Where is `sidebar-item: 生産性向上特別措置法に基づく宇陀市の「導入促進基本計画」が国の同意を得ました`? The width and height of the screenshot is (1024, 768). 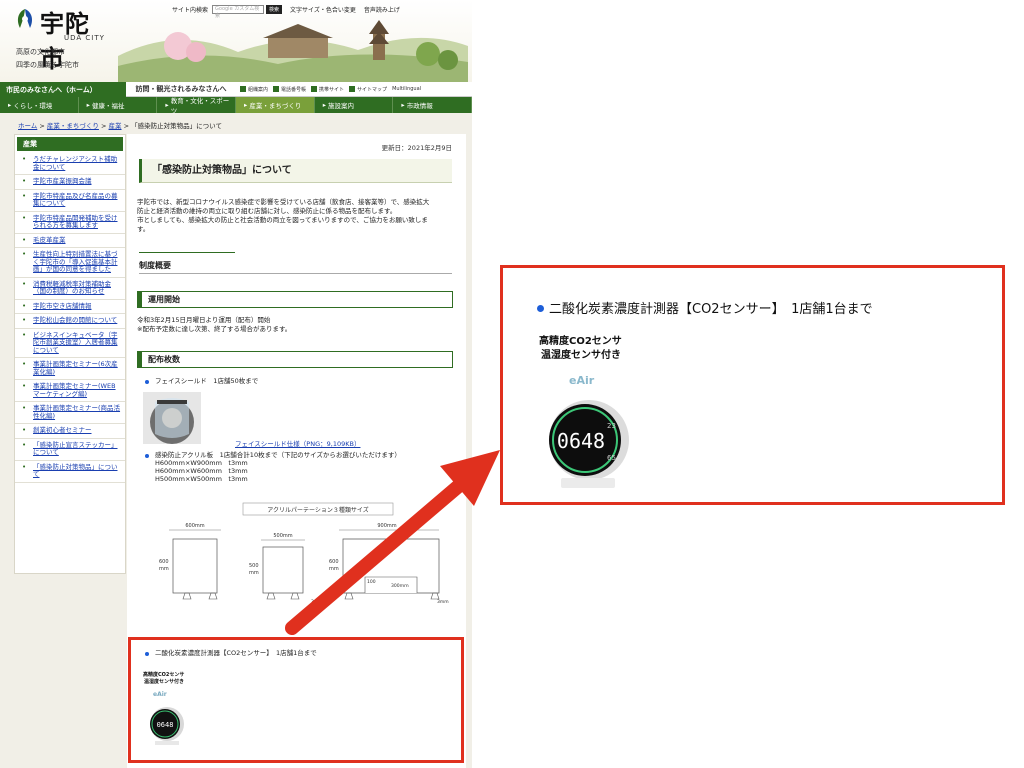
sidebar-item: 生産性向上特別措置法に基づく宇陀市の「導入促進基本計画」が国の同意を得ました is located at coordinates (70, 263).